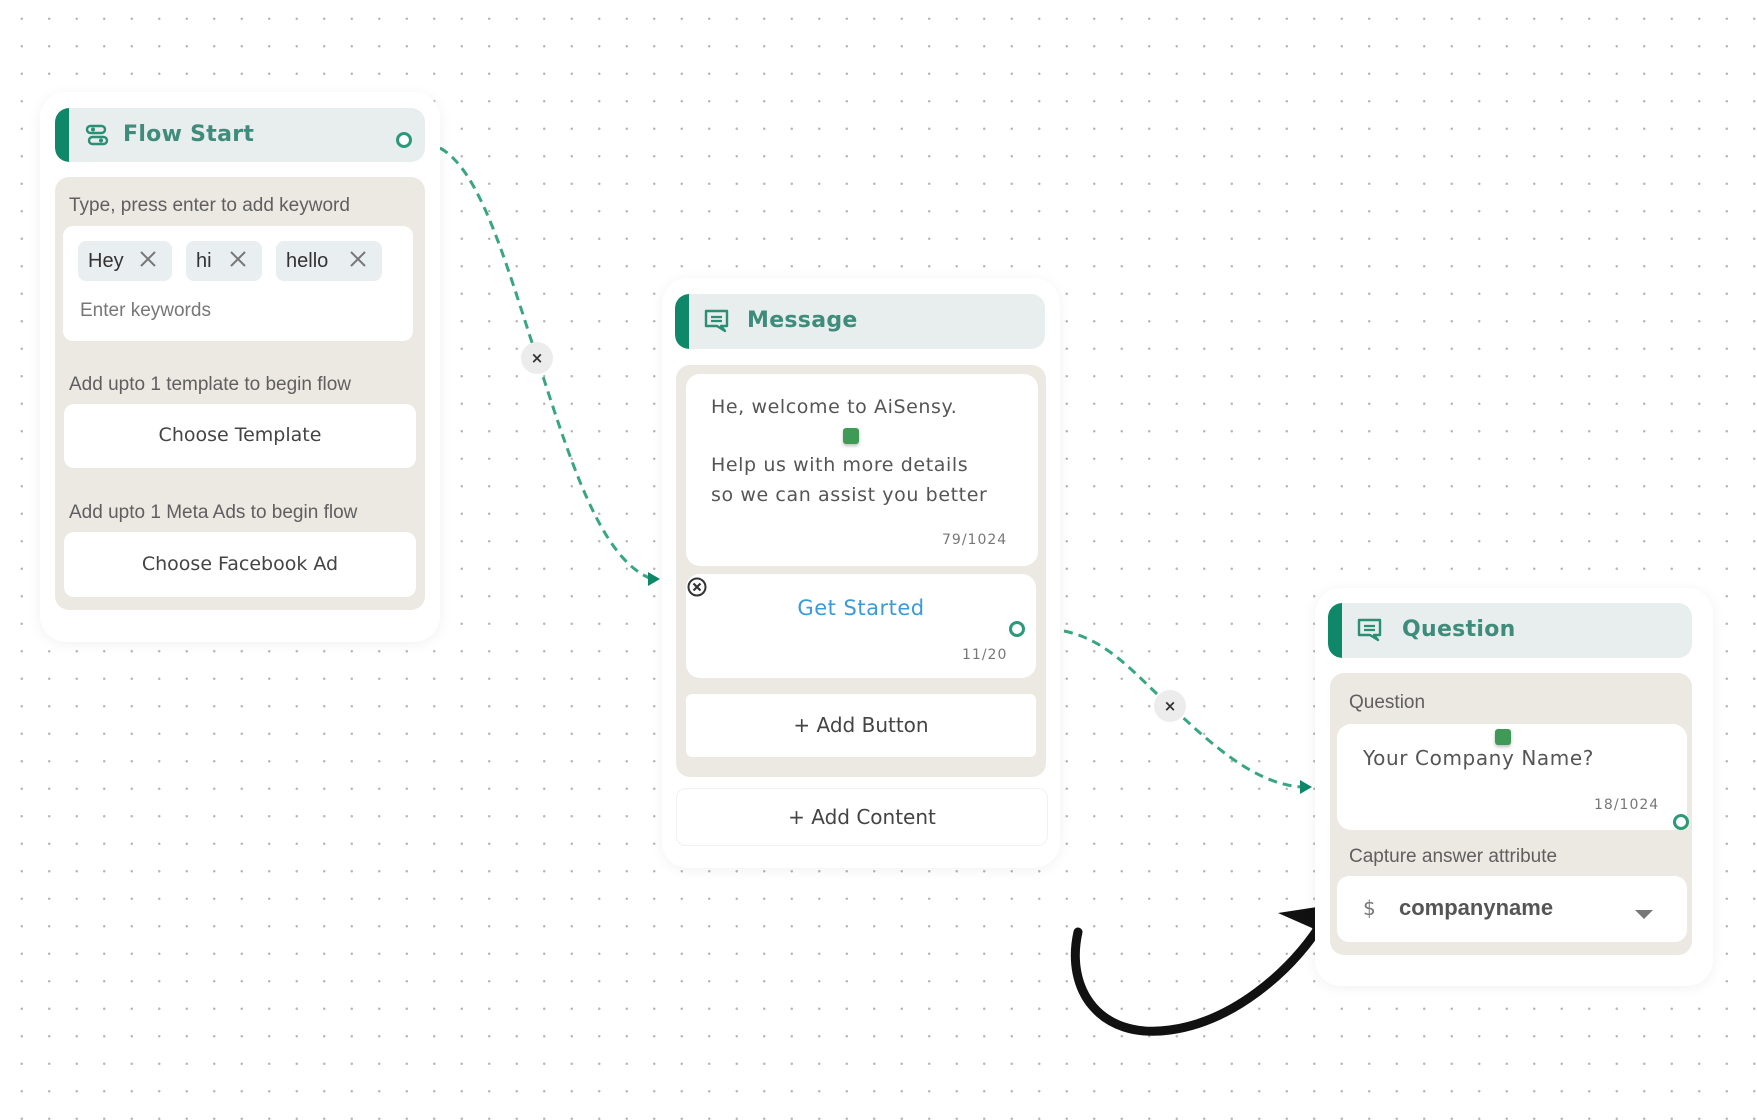  Describe the element at coordinates (145, 311) in the screenshot. I see `keyword-placeholder: Enter keywords` at that location.